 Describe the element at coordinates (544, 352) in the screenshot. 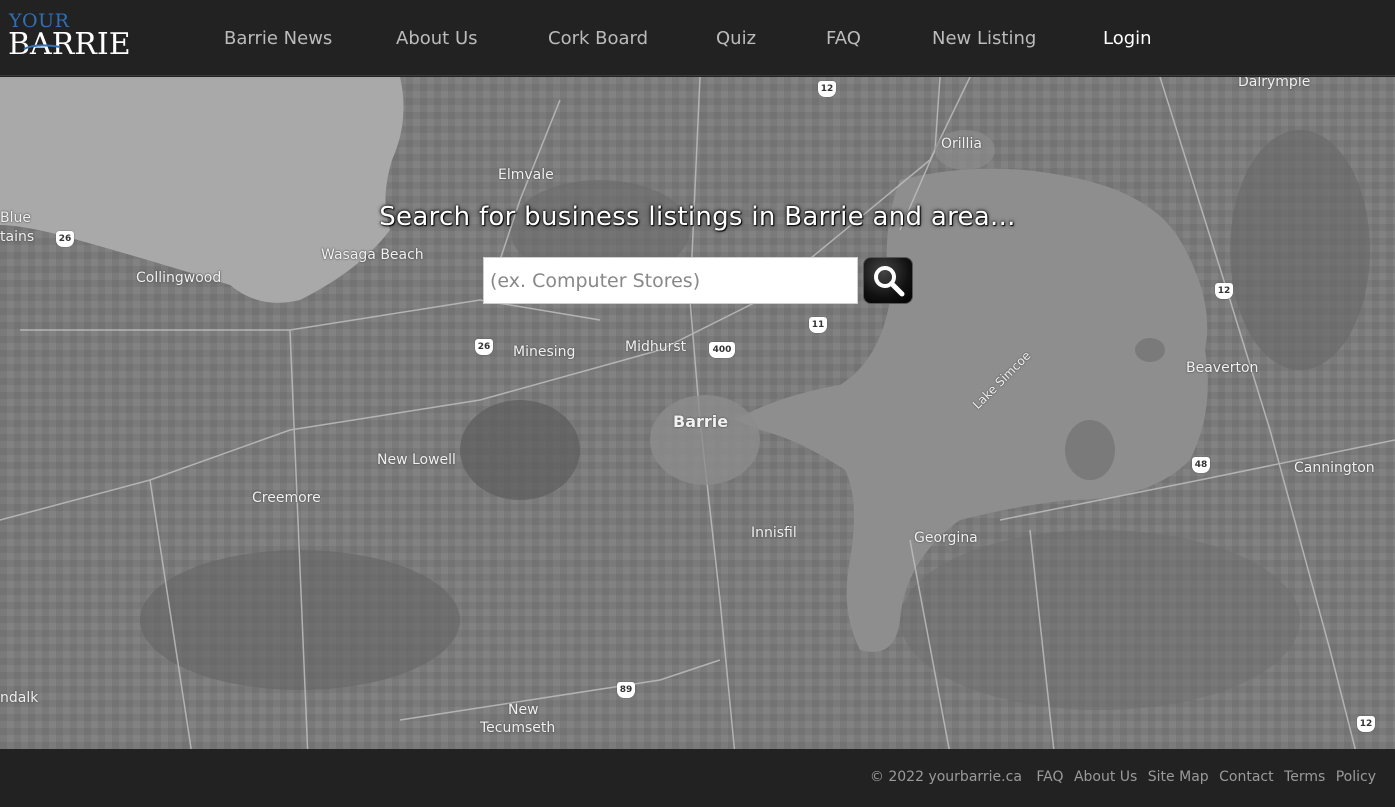

I see `map-label-minesing: Minesing` at that location.